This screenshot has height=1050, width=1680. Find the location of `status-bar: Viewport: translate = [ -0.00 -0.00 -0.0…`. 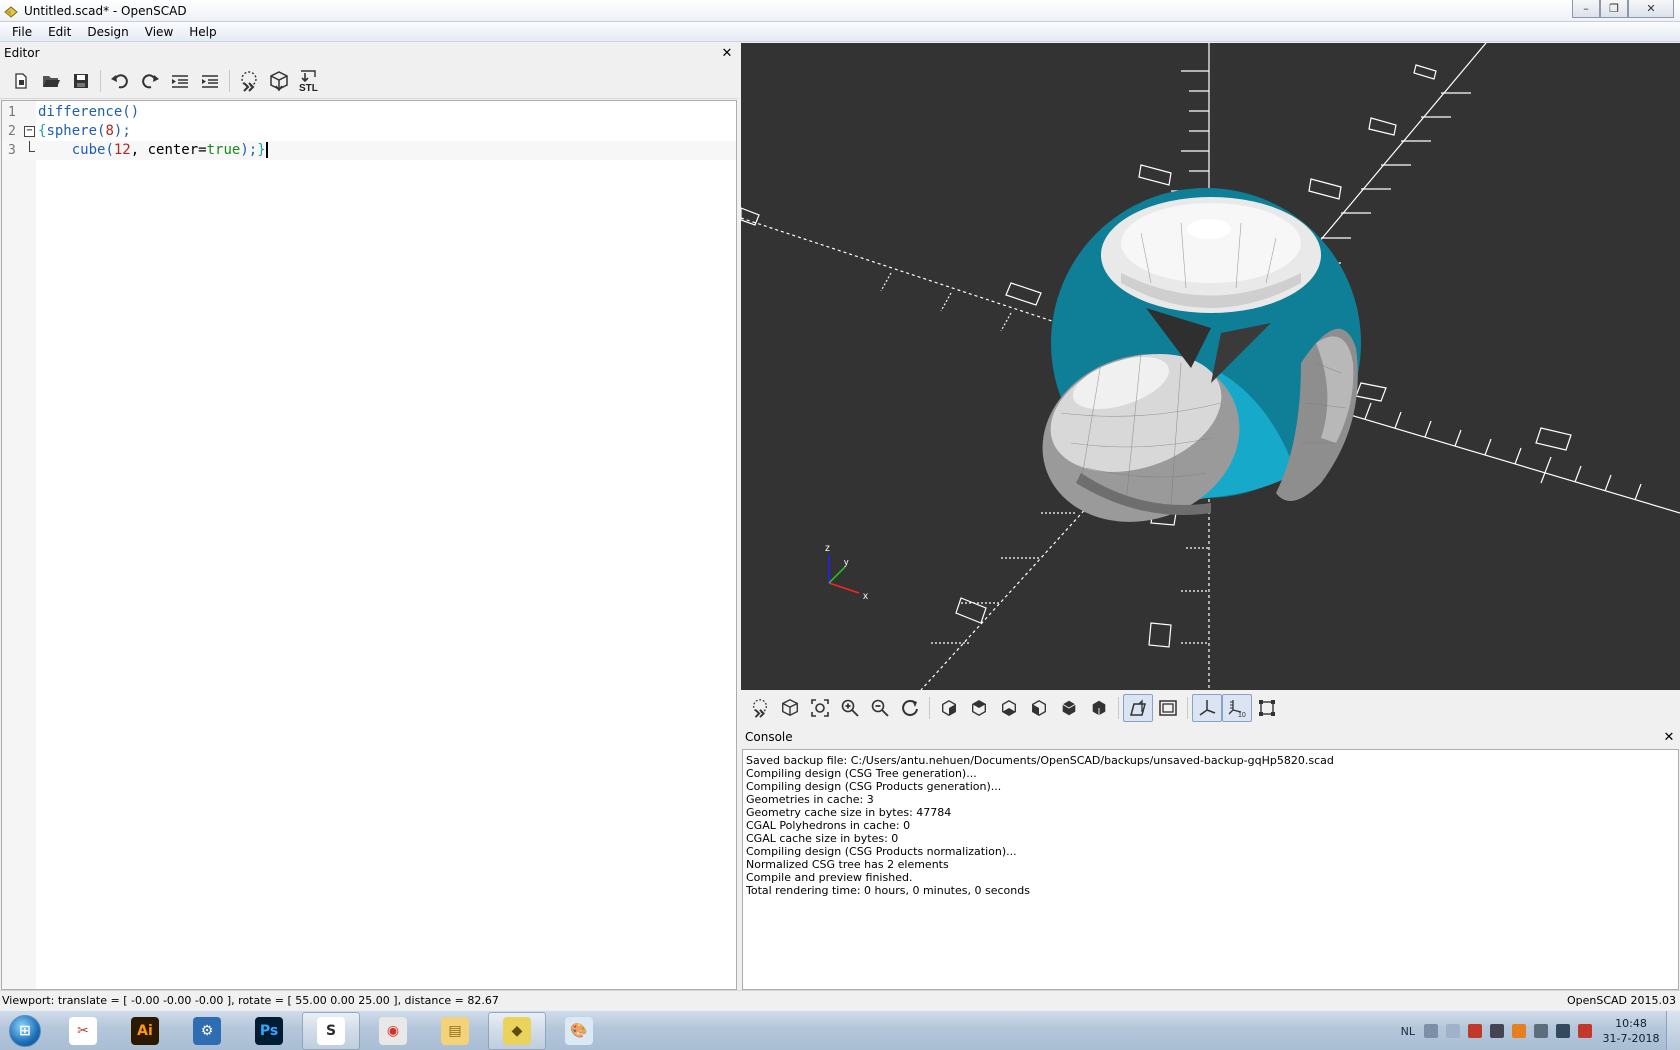

status-bar: Viewport: translate = [ -0.00 -0.00 -0.0… is located at coordinates (840, 999).